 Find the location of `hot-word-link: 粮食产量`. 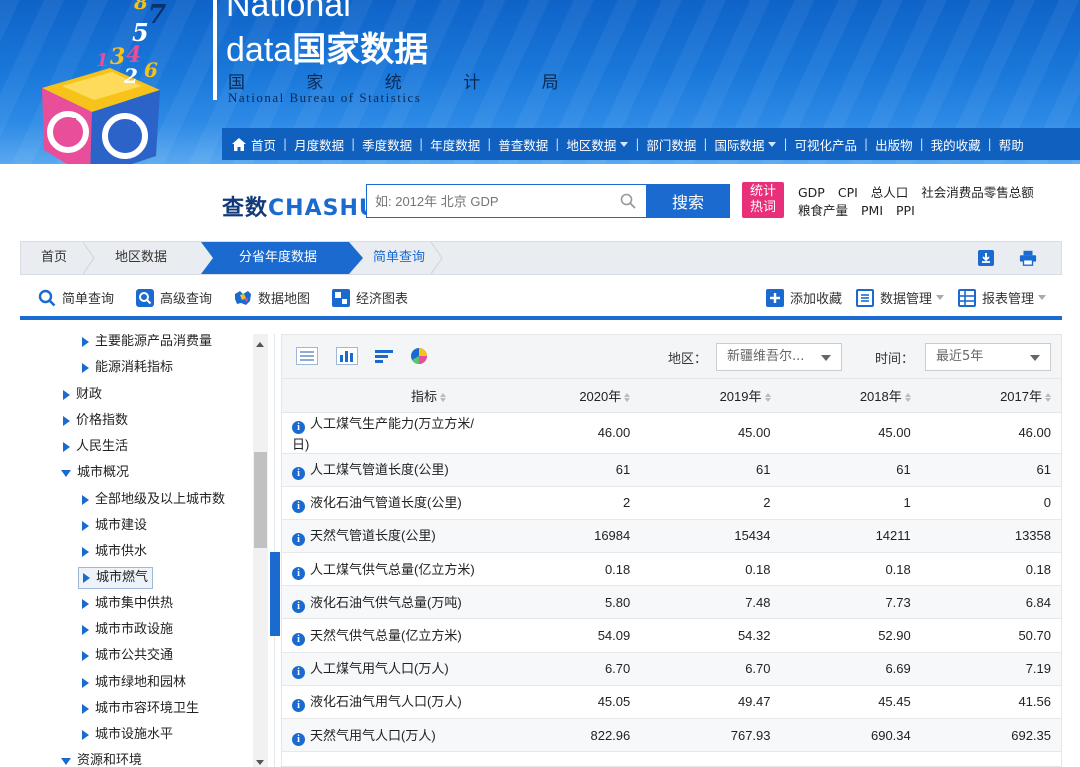

hot-word-link: 粮食产量 is located at coordinates (823, 210).